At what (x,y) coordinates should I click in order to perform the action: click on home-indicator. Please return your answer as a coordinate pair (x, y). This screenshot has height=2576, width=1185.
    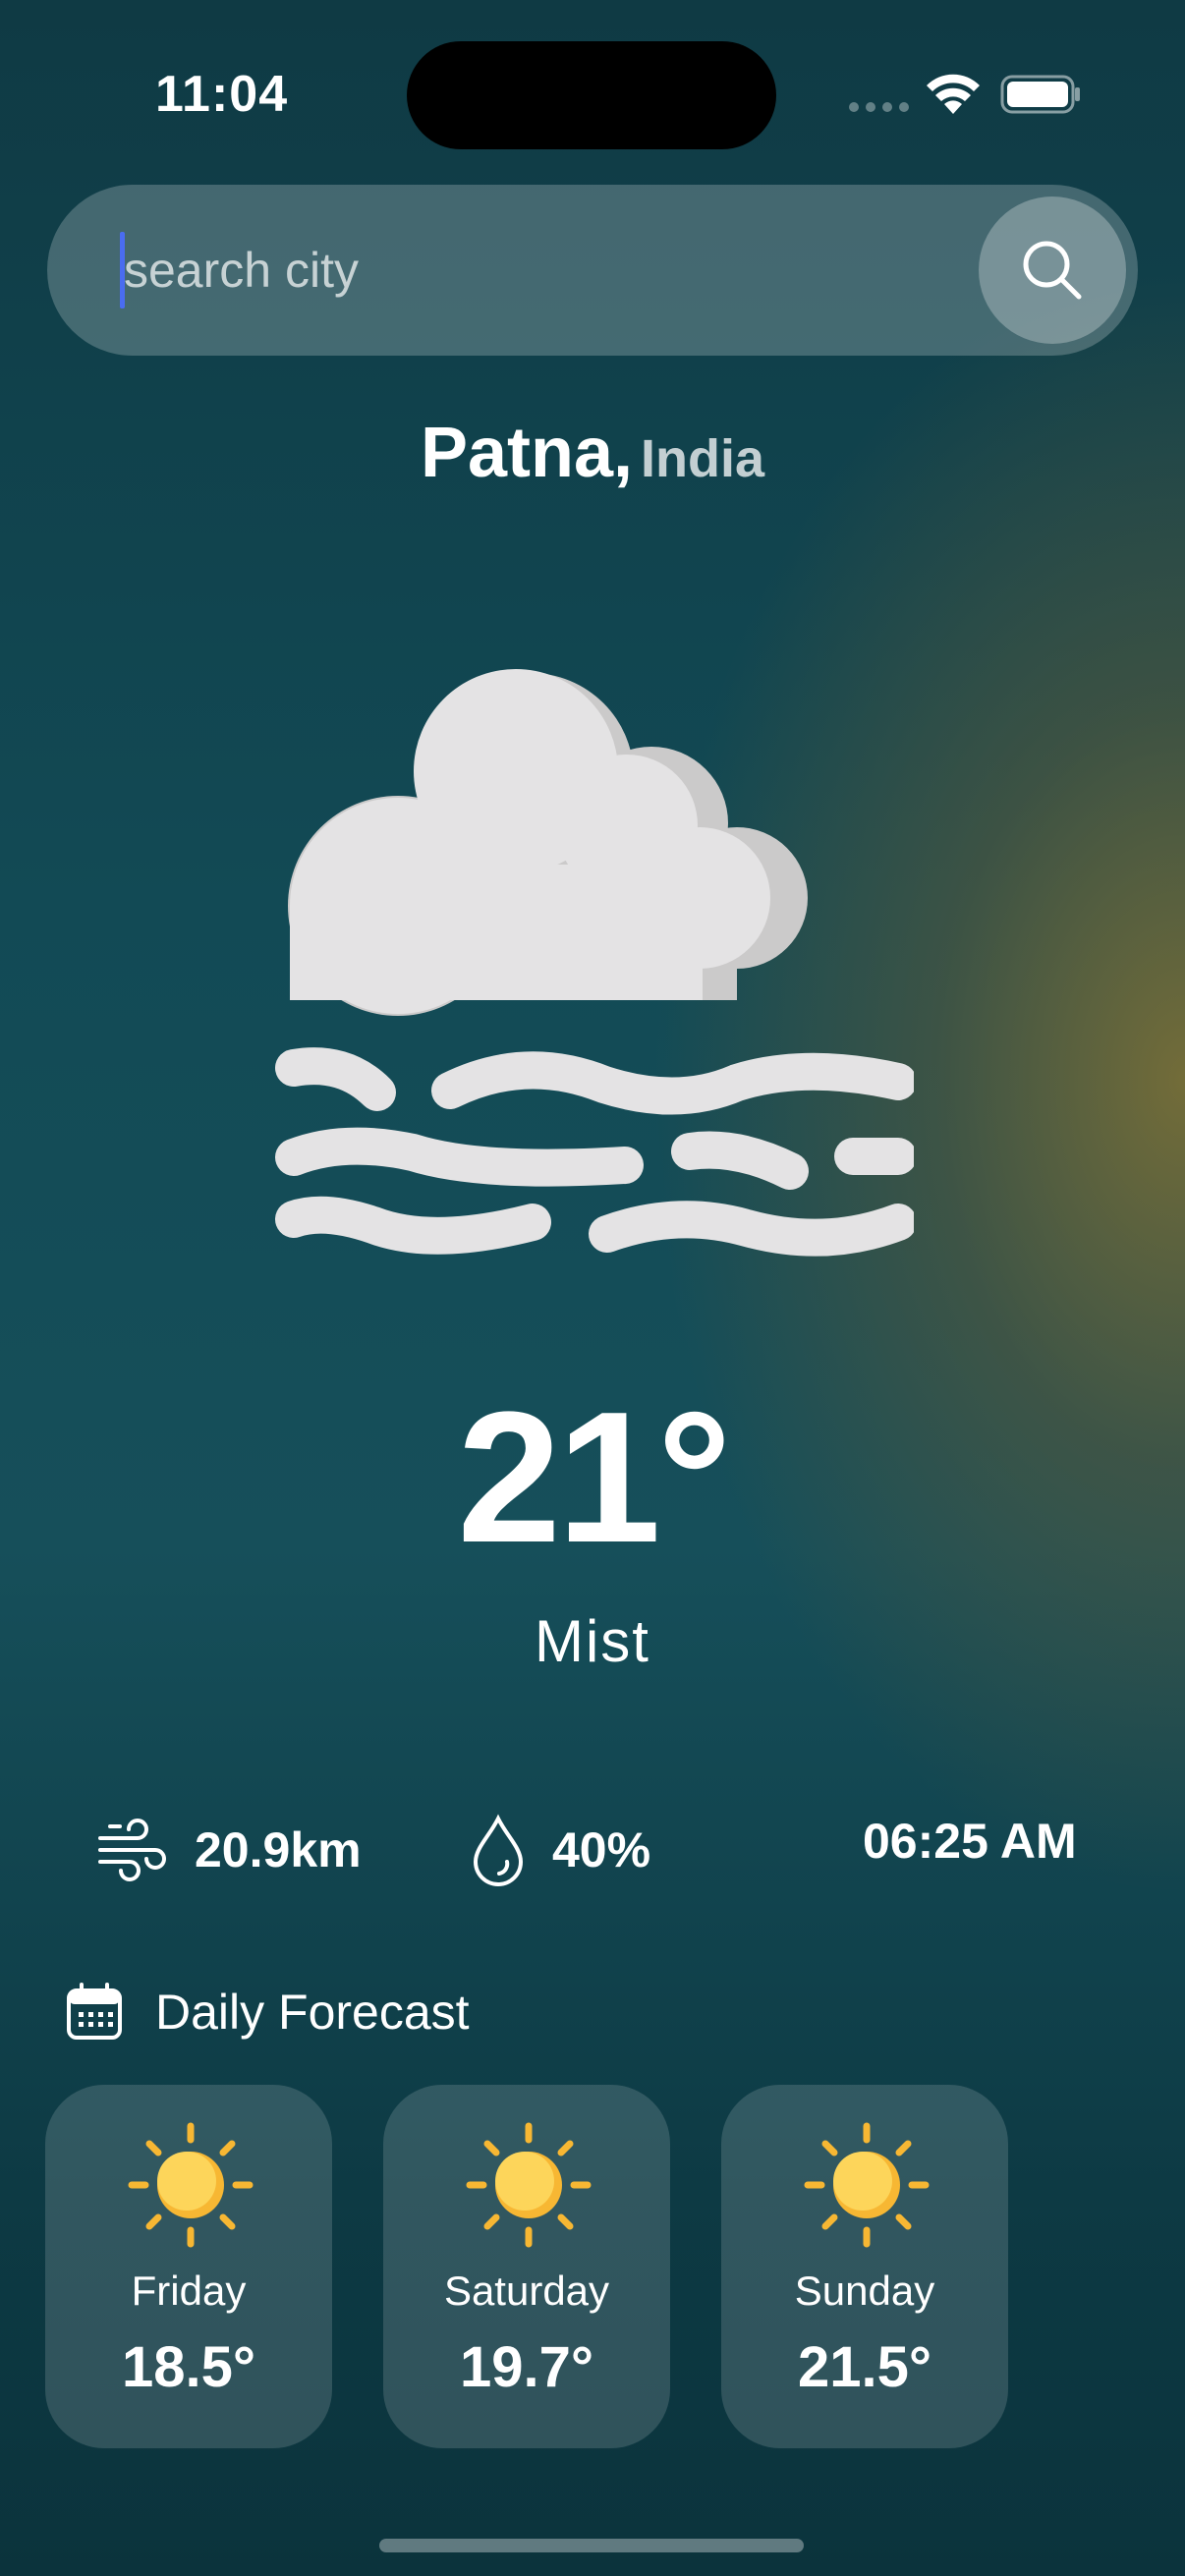
    Looking at the image, I should click on (592, 2545).